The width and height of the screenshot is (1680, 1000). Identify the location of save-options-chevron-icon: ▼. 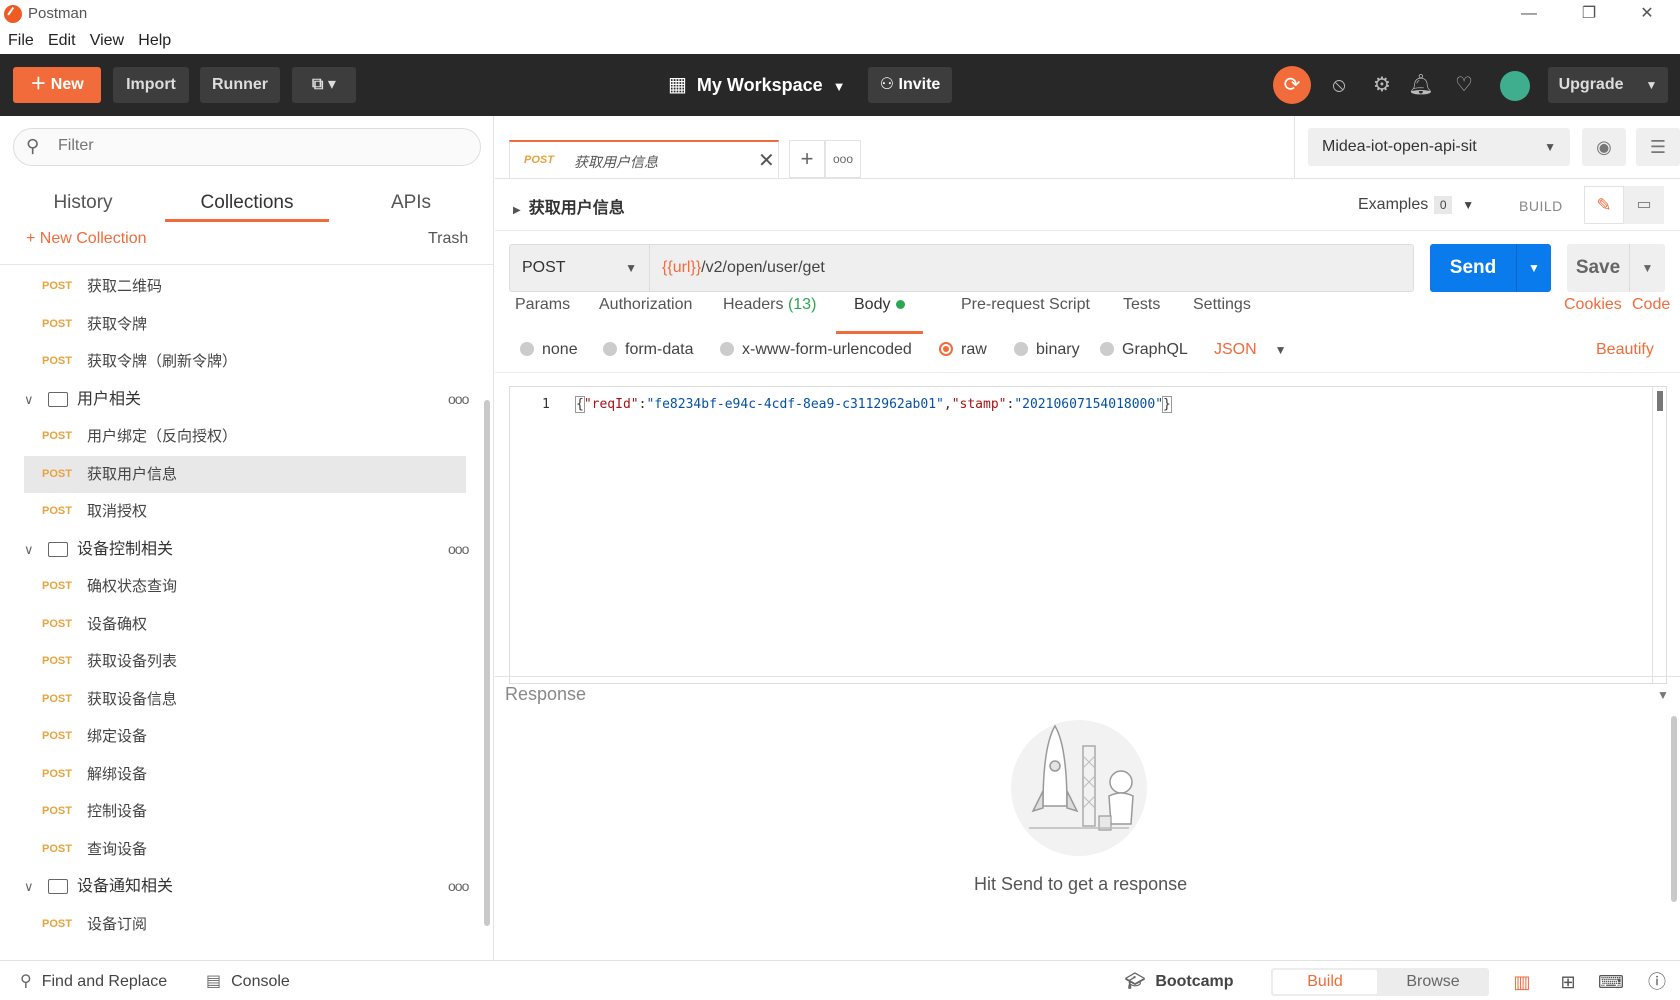
(1647, 268).